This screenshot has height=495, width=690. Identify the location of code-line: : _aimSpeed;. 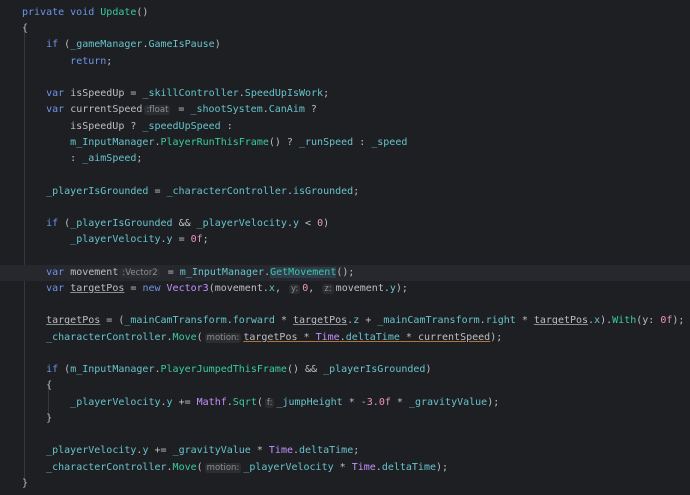
(345, 159).